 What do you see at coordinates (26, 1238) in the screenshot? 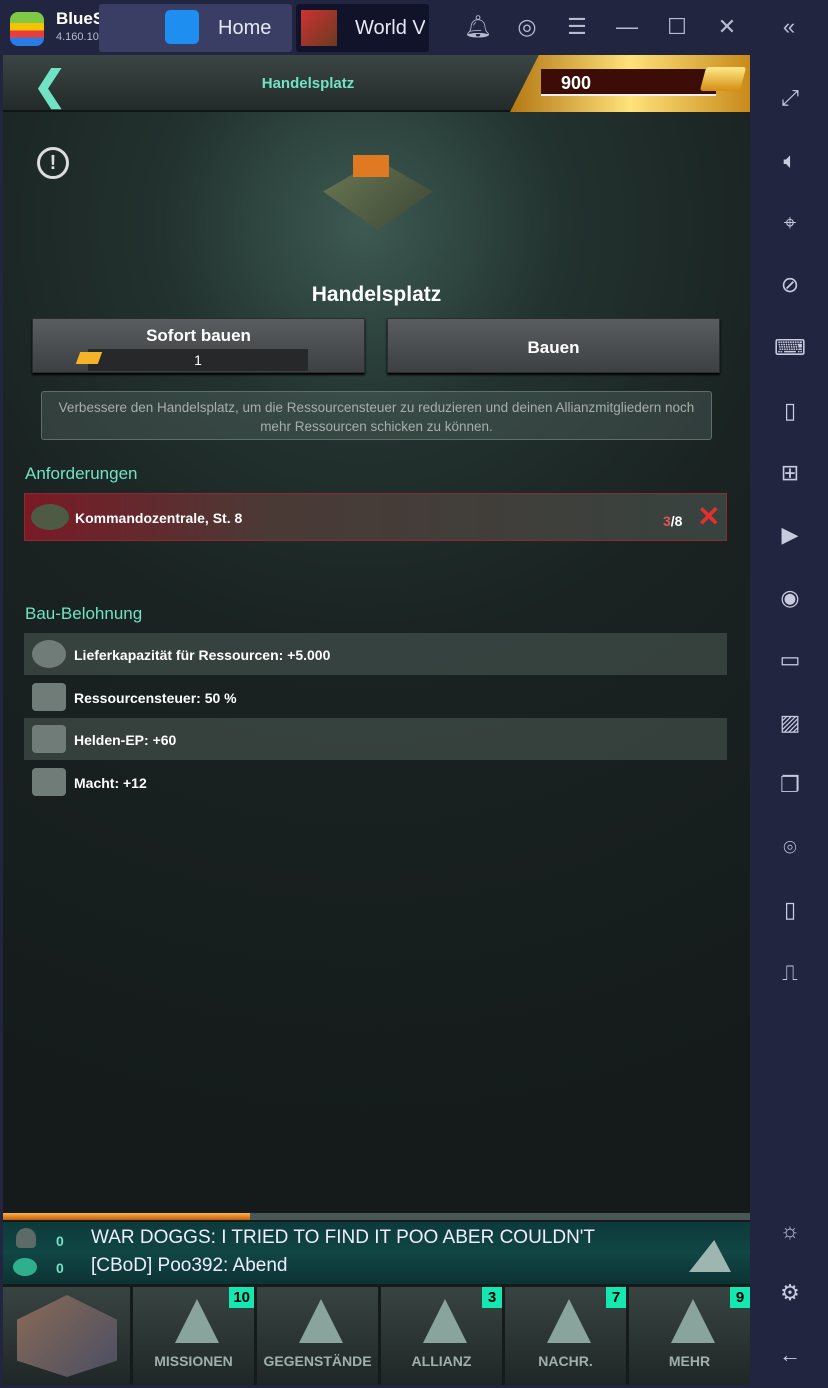
I see `player-icon` at bounding box center [26, 1238].